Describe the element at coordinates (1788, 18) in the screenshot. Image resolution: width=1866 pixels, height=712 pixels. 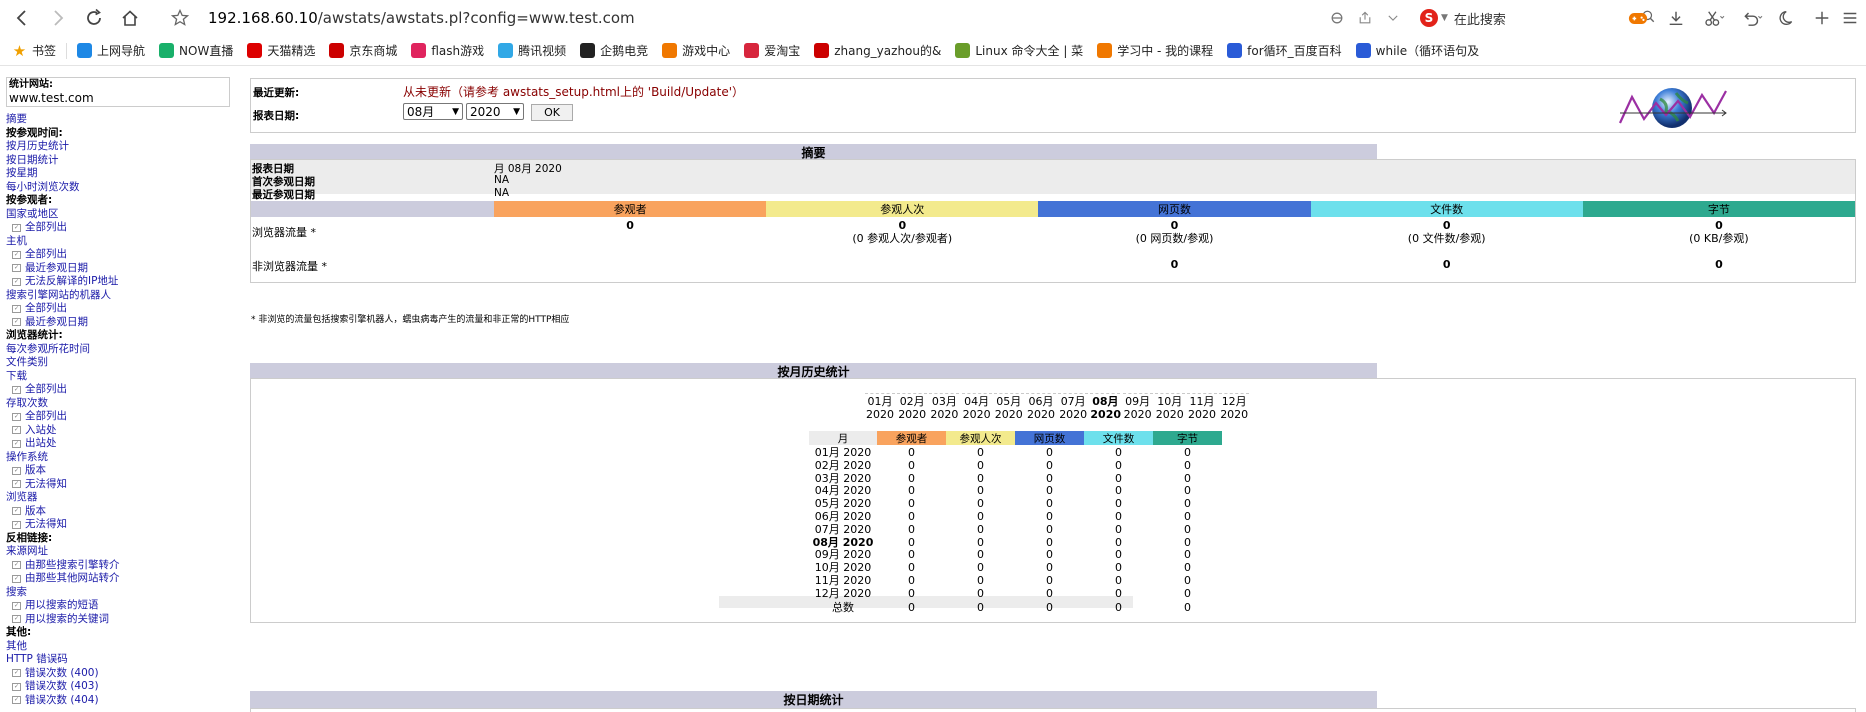
I see `night-mode-moon-icon` at that location.